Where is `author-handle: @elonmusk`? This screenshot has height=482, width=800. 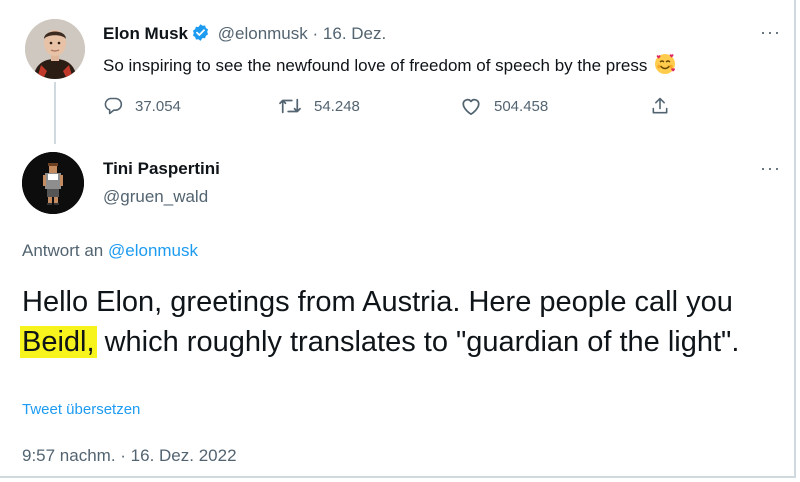
author-handle: @elonmusk is located at coordinates (263, 33).